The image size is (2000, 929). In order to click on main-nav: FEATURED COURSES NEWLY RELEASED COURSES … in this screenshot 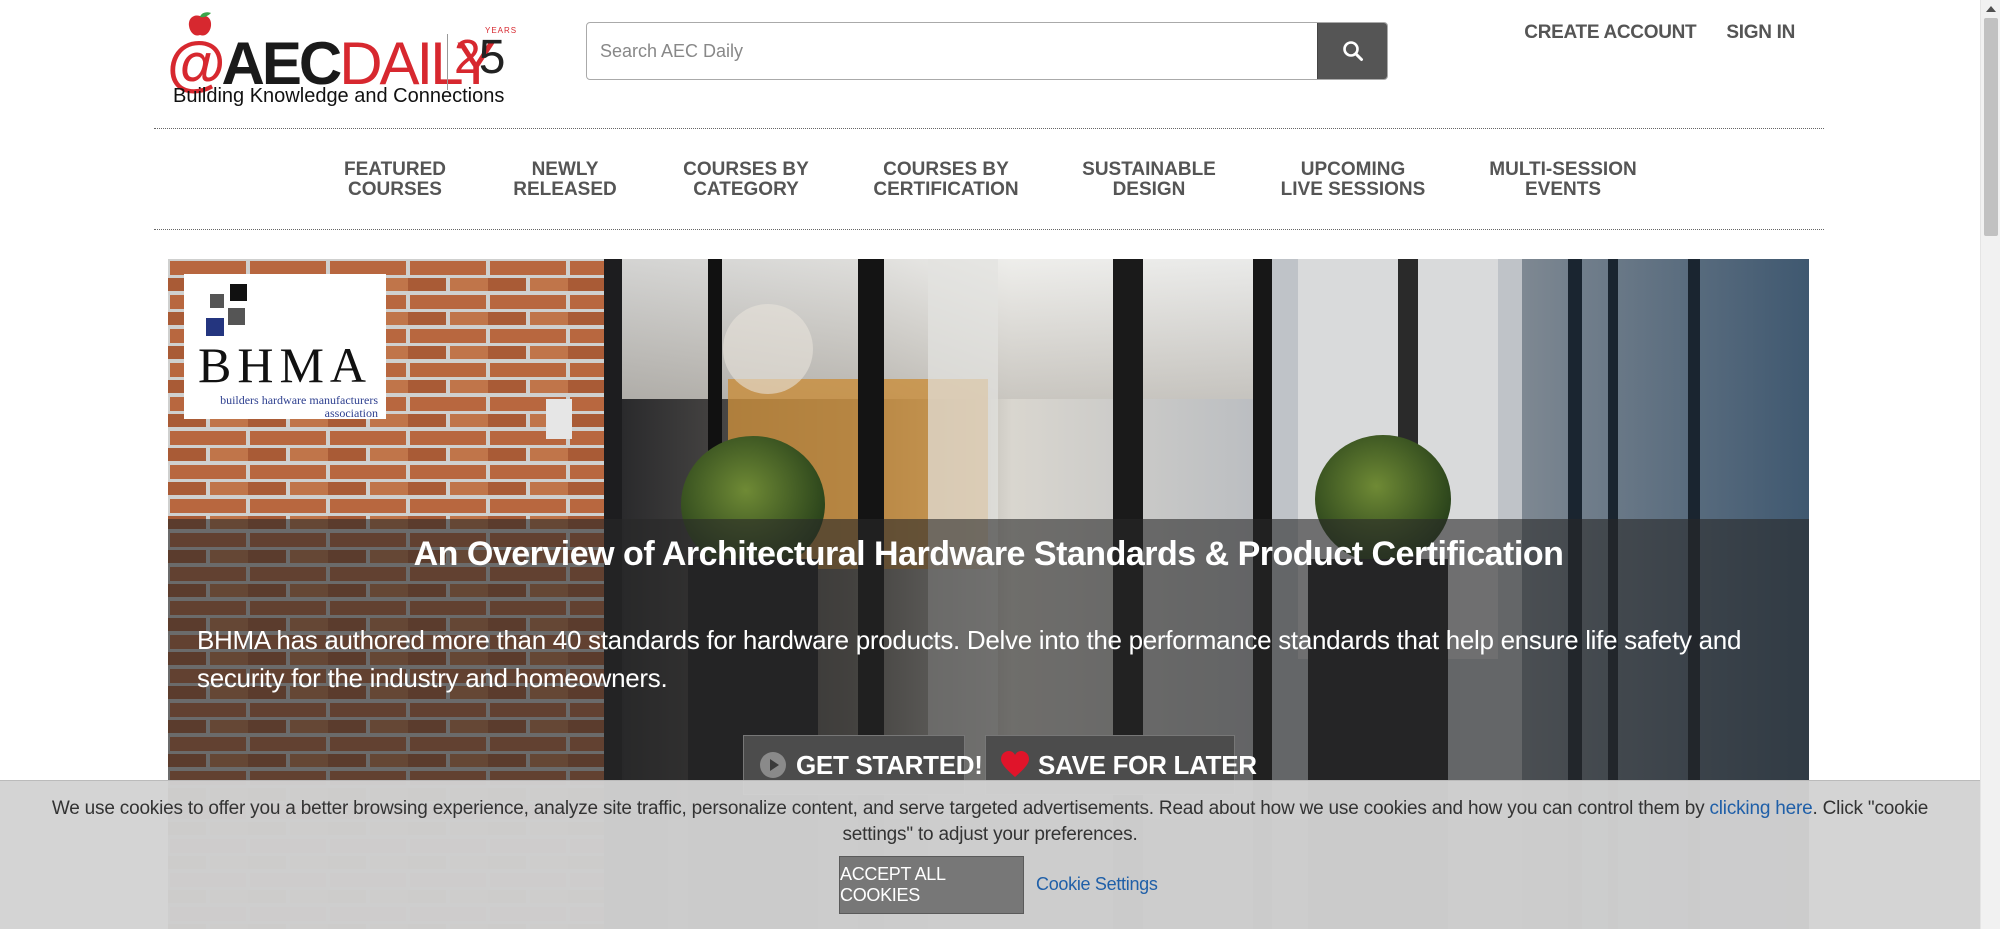, I will do `click(990, 180)`.